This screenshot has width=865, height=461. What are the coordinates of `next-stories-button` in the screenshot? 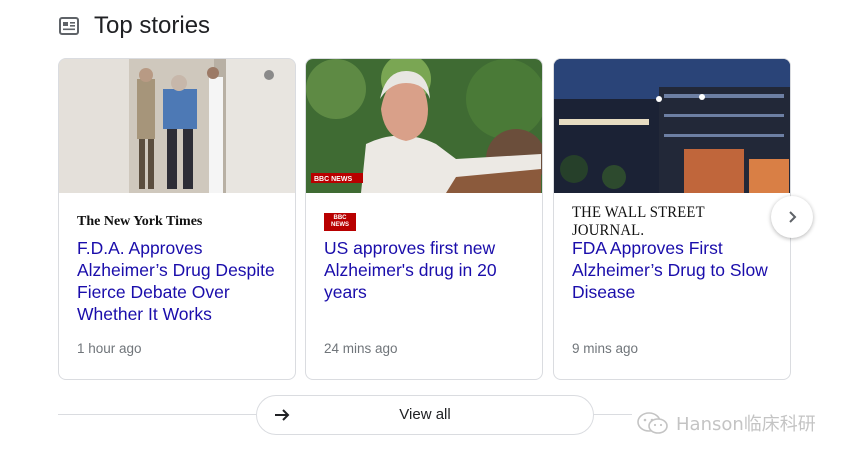 It's located at (792, 217).